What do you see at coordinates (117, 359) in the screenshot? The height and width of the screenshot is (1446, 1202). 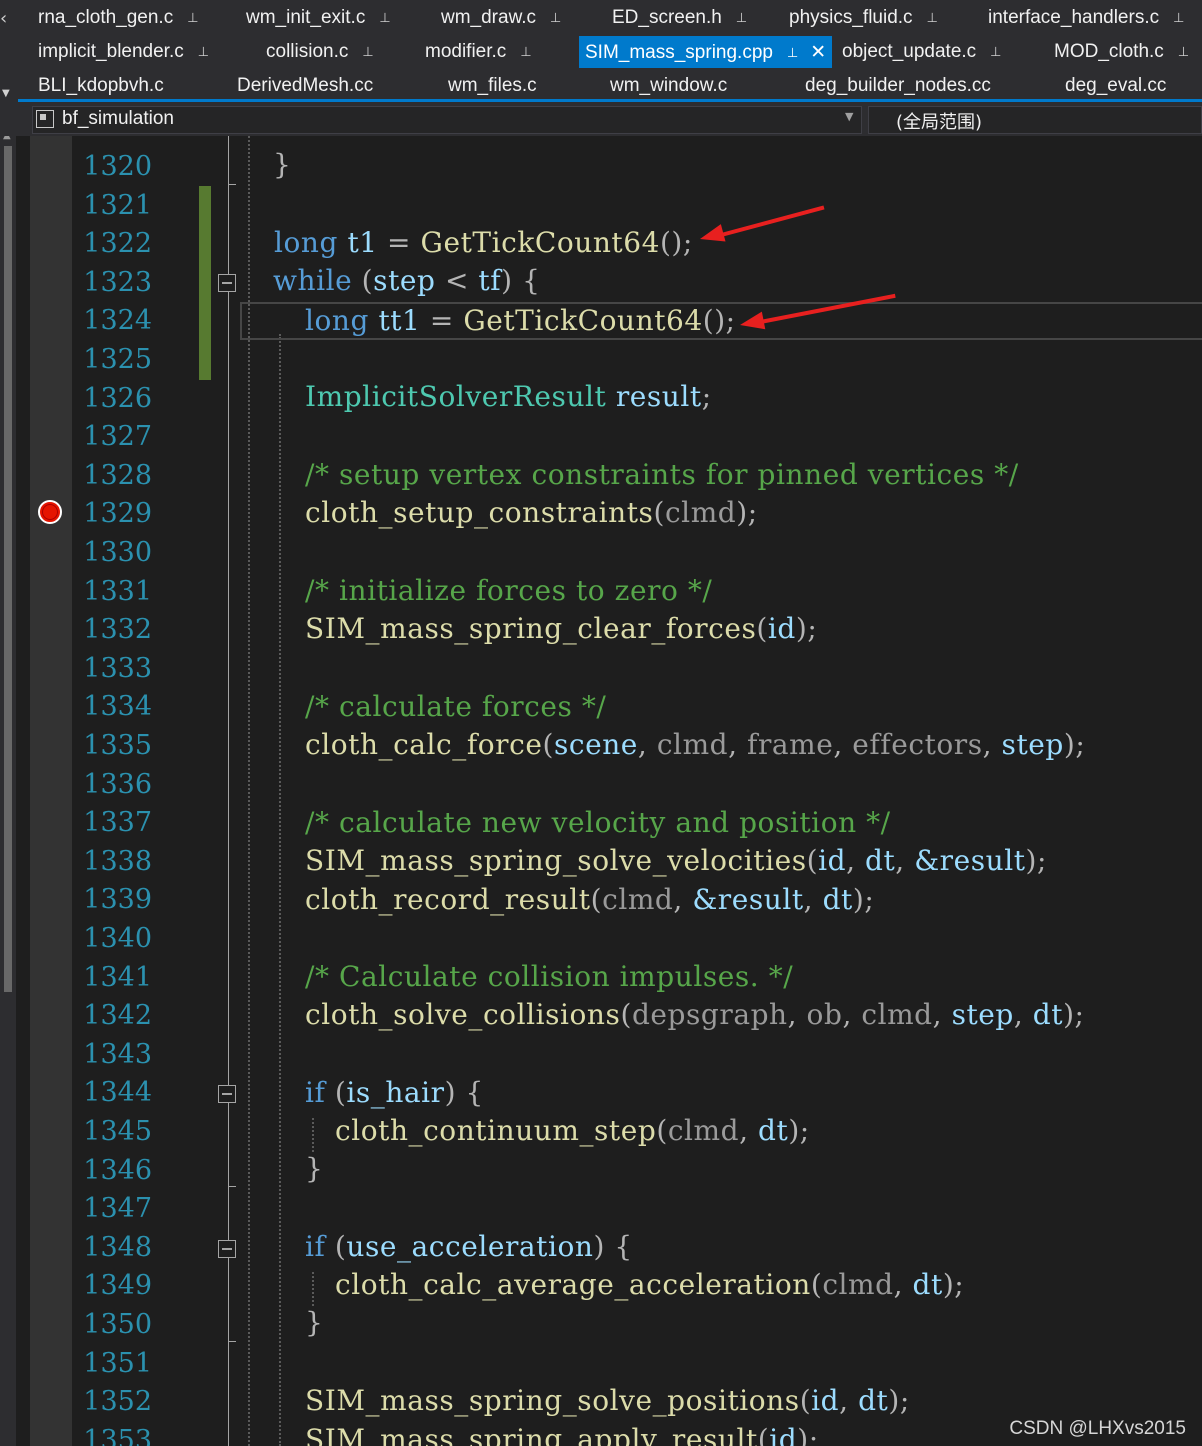 I see `line-number: 1325` at bounding box center [117, 359].